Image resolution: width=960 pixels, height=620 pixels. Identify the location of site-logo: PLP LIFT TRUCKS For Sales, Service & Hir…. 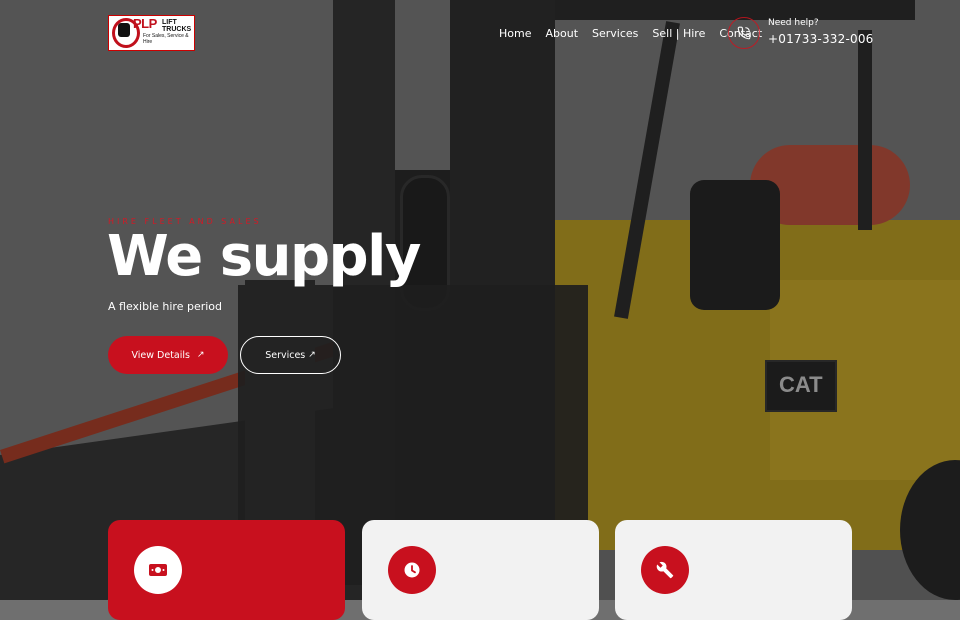
(151, 33).